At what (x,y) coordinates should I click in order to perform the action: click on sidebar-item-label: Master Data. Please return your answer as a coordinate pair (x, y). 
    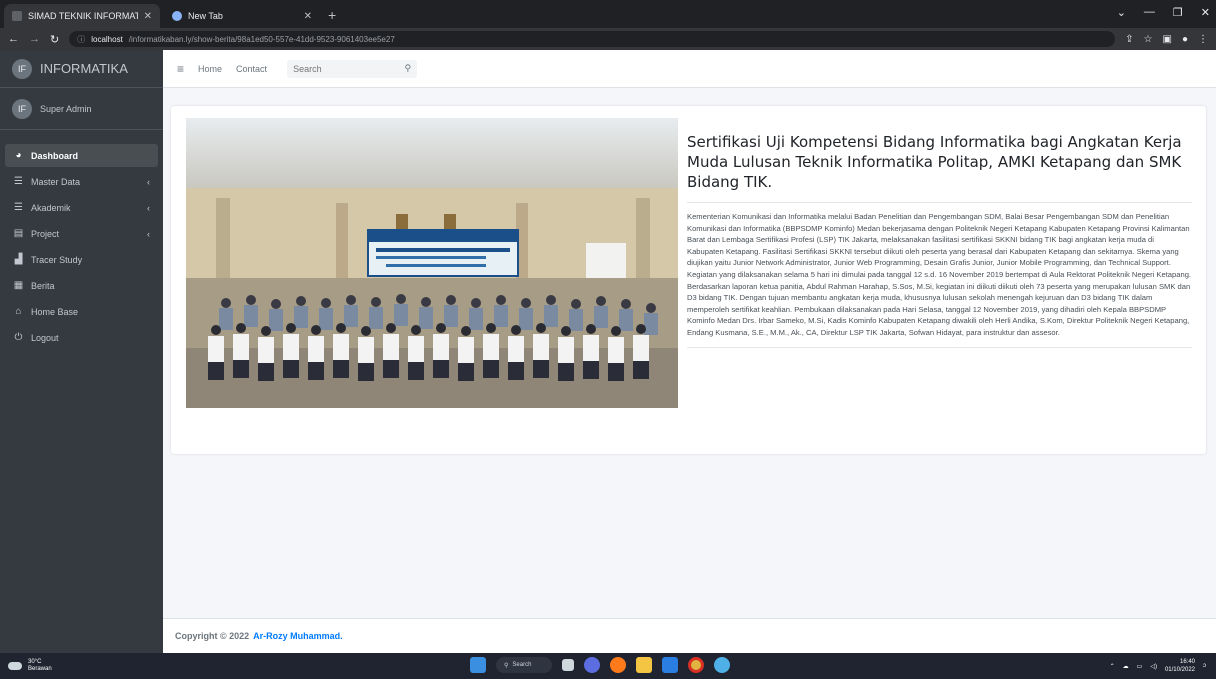
    Looking at the image, I should click on (56, 181).